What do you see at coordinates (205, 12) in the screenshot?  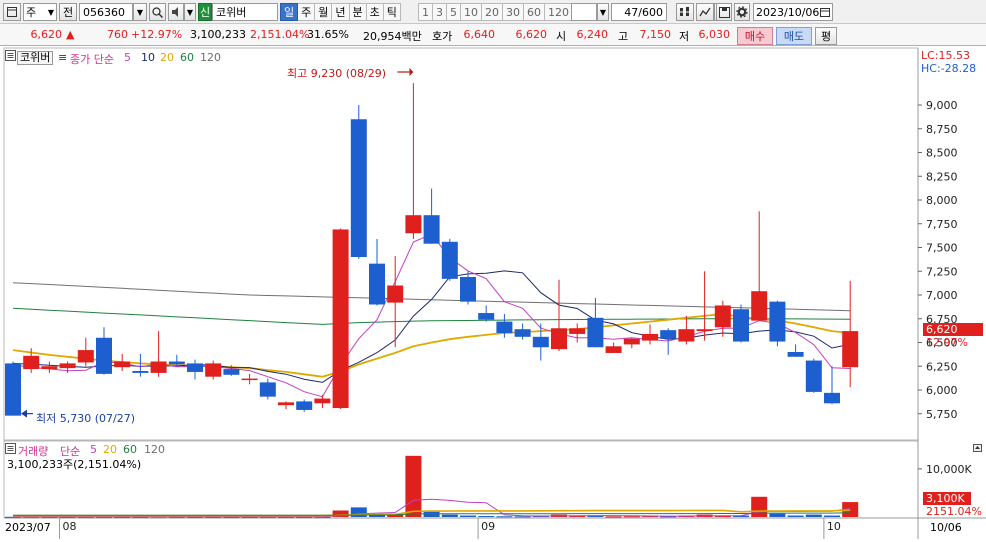 I see `new-badge: 신` at bounding box center [205, 12].